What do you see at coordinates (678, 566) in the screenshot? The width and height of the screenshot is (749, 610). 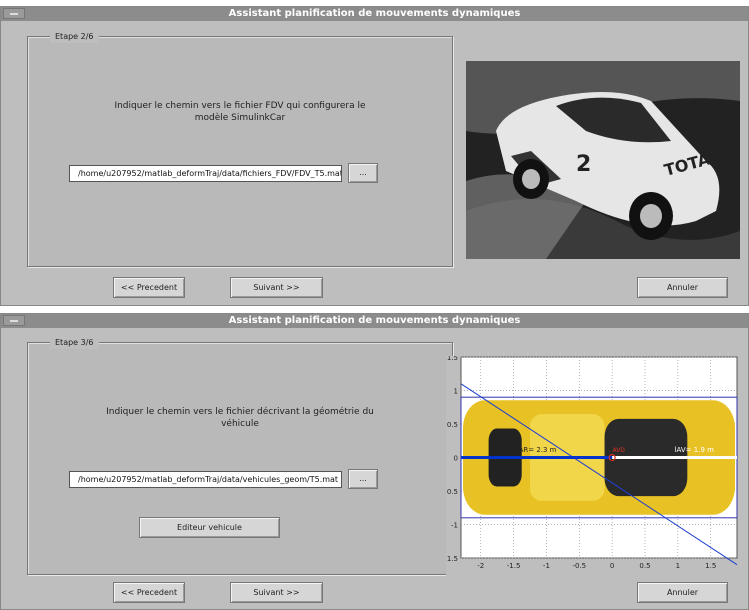 I see `x-tick-label: 1` at bounding box center [678, 566].